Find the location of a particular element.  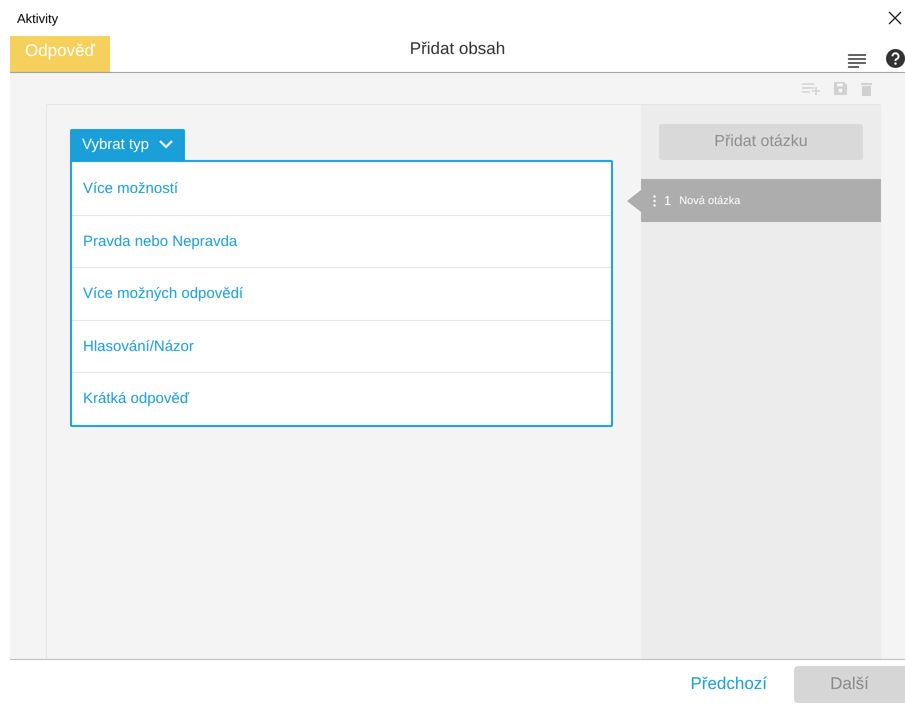

menu-icon is located at coordinates (857, 61).